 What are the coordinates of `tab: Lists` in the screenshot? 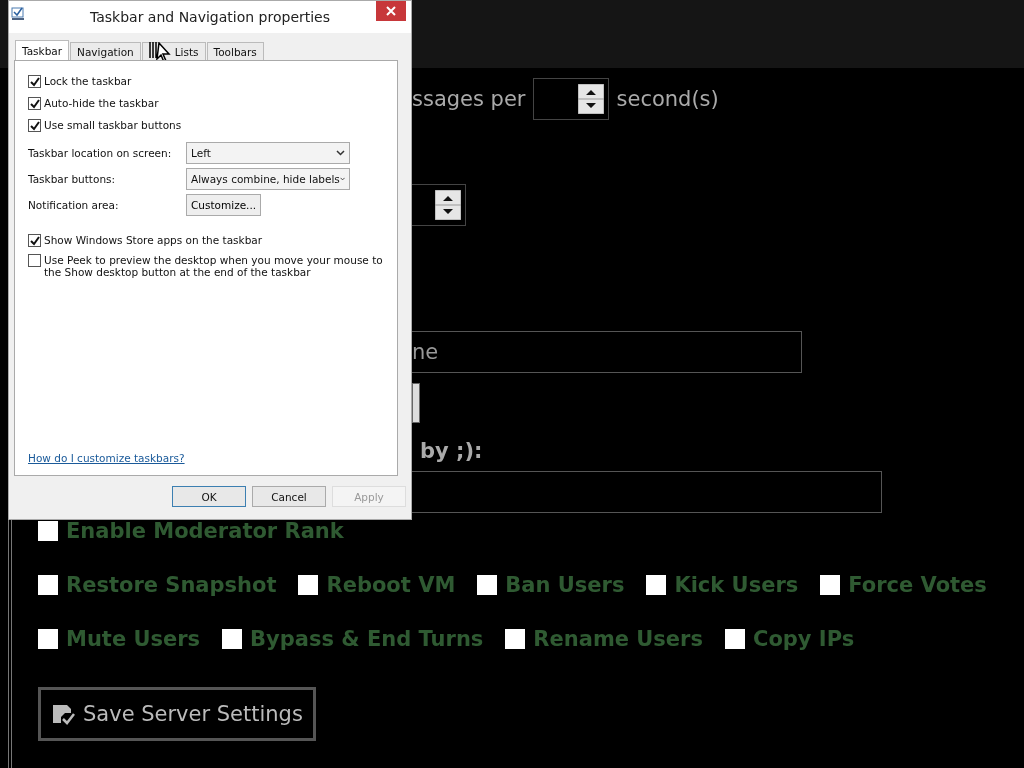 It's located at (173, 51).